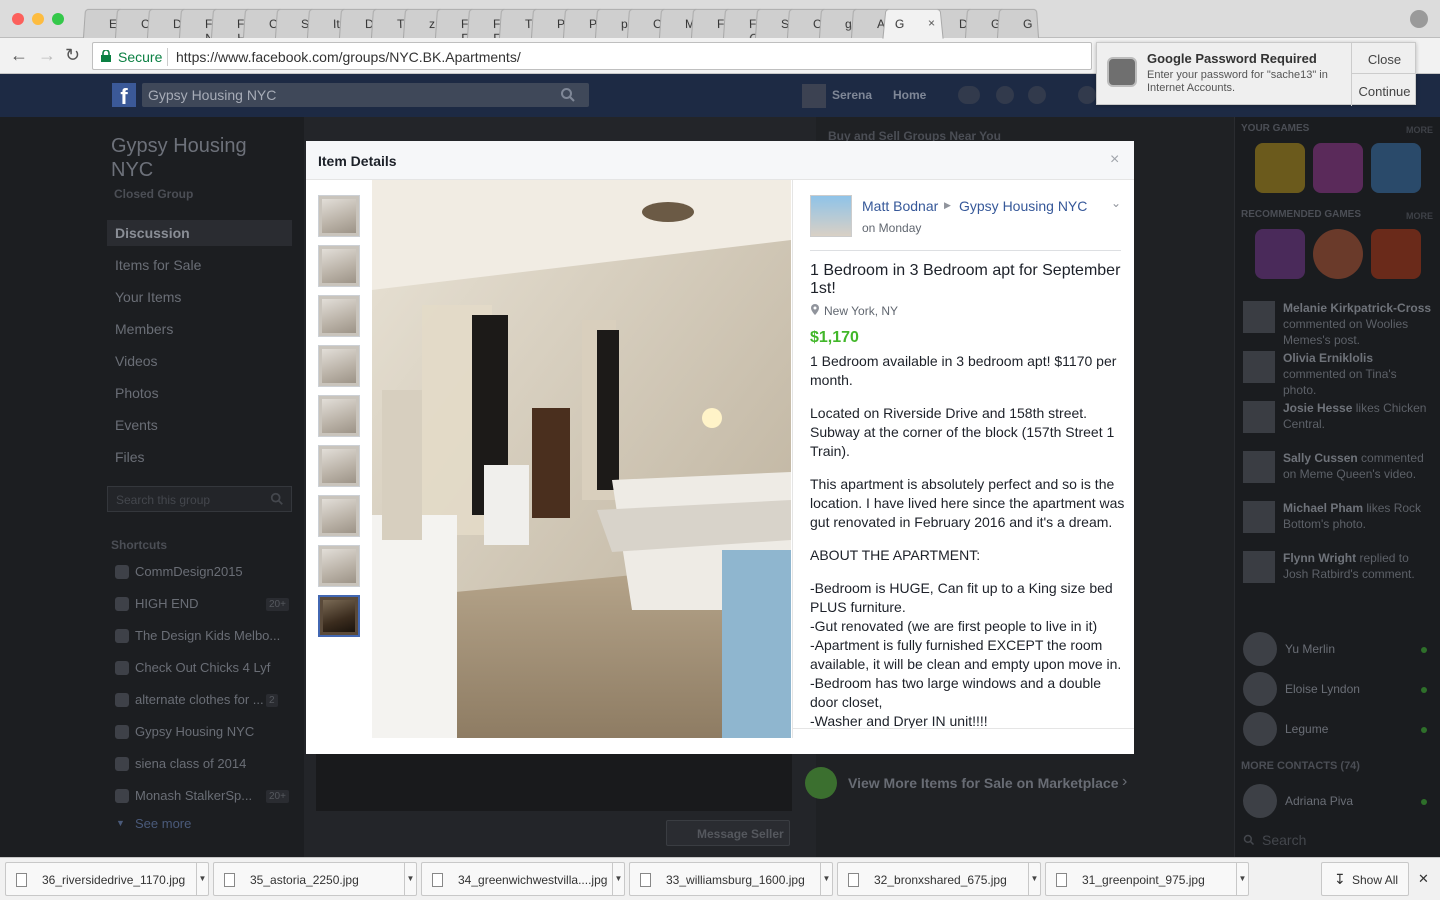 This screenshot has width=1440, height=900. What do you see at coordinates (1358, 416) in the screenshot?
I see `ticker-item: Josie Hesse likes Chicken Central.` at bounding box center [1358, 416].